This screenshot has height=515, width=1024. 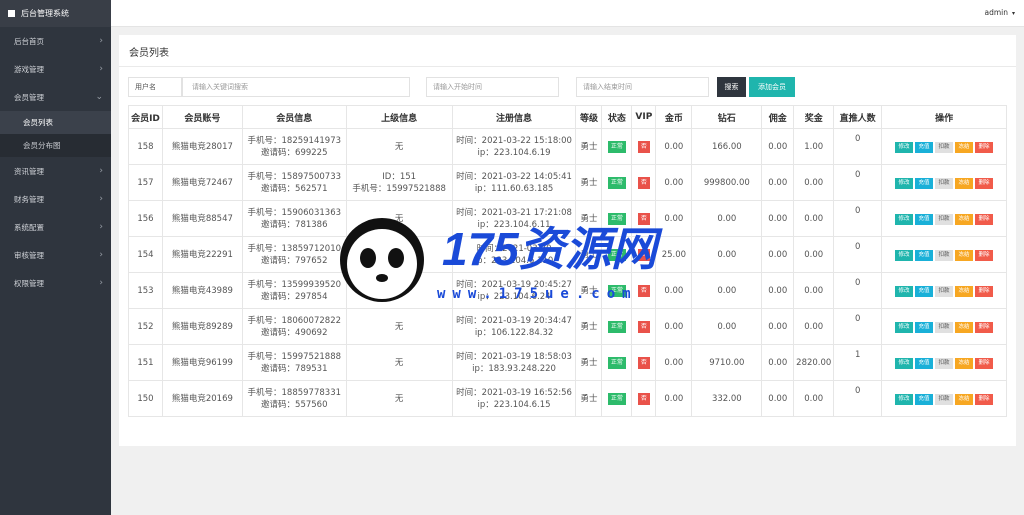 What do you see at coordinates (642, 87) in the screenshot?
I see `end-time-input: 请输入结束时间` at bounding box center [642, 87].